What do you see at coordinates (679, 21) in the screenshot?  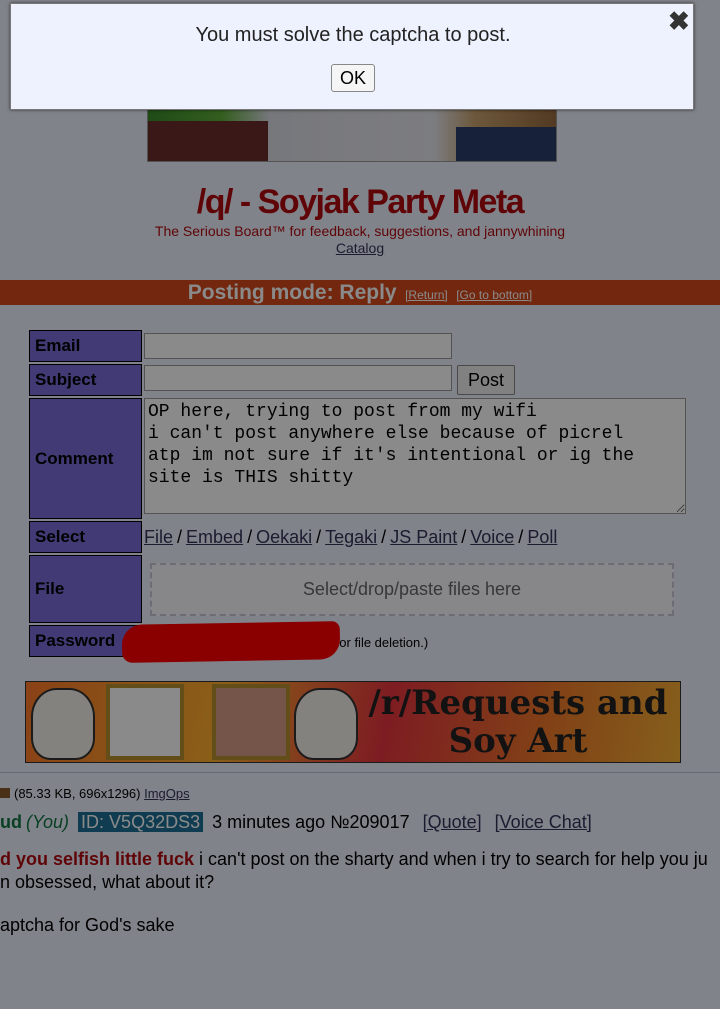 I see `close-icon: ✖` at bounding box center [679, 21].